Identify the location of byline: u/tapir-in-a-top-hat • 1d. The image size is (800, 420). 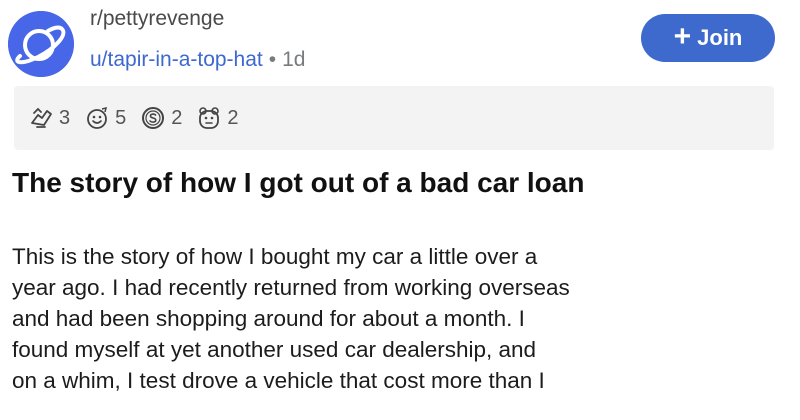
(197, 60).